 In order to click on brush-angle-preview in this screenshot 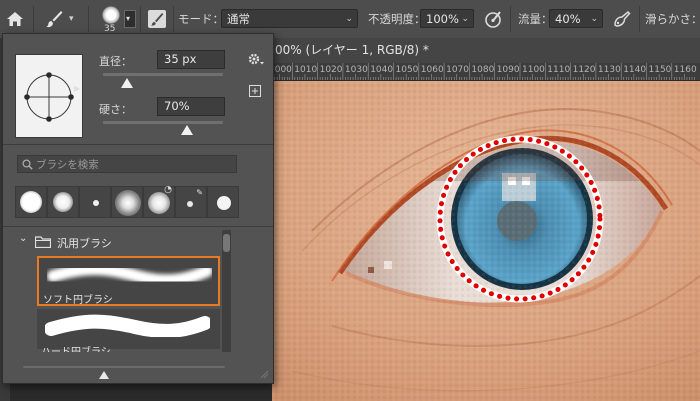, I will do `click(49, 96)`.